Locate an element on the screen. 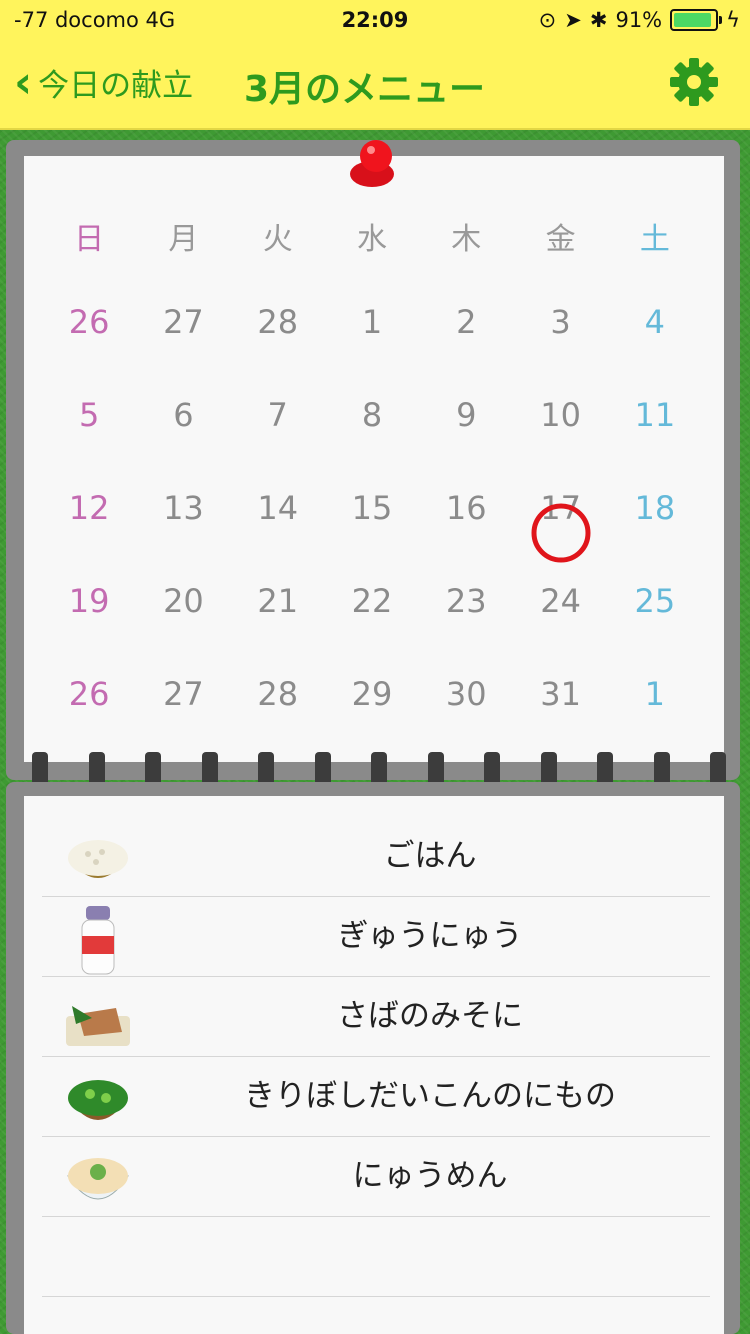 This screenshot has height=1334, width=750. calendar-day: 15 is located at coordinates (372, 532).